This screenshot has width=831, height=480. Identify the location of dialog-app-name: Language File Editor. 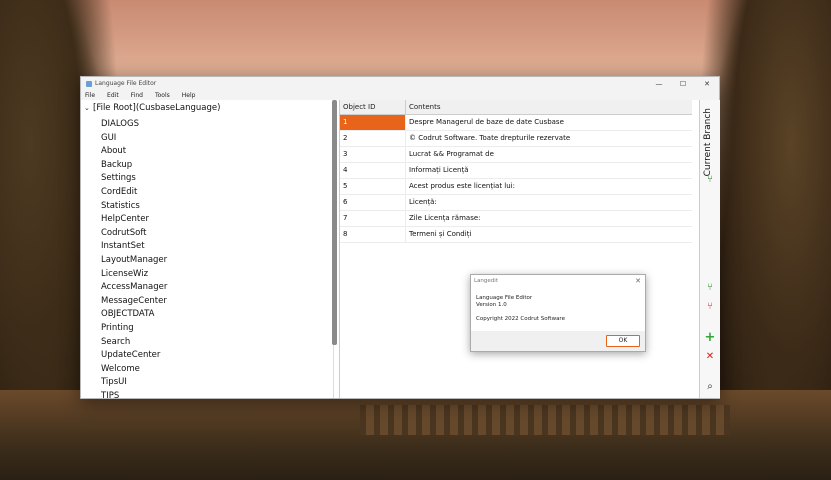
(504, 298).